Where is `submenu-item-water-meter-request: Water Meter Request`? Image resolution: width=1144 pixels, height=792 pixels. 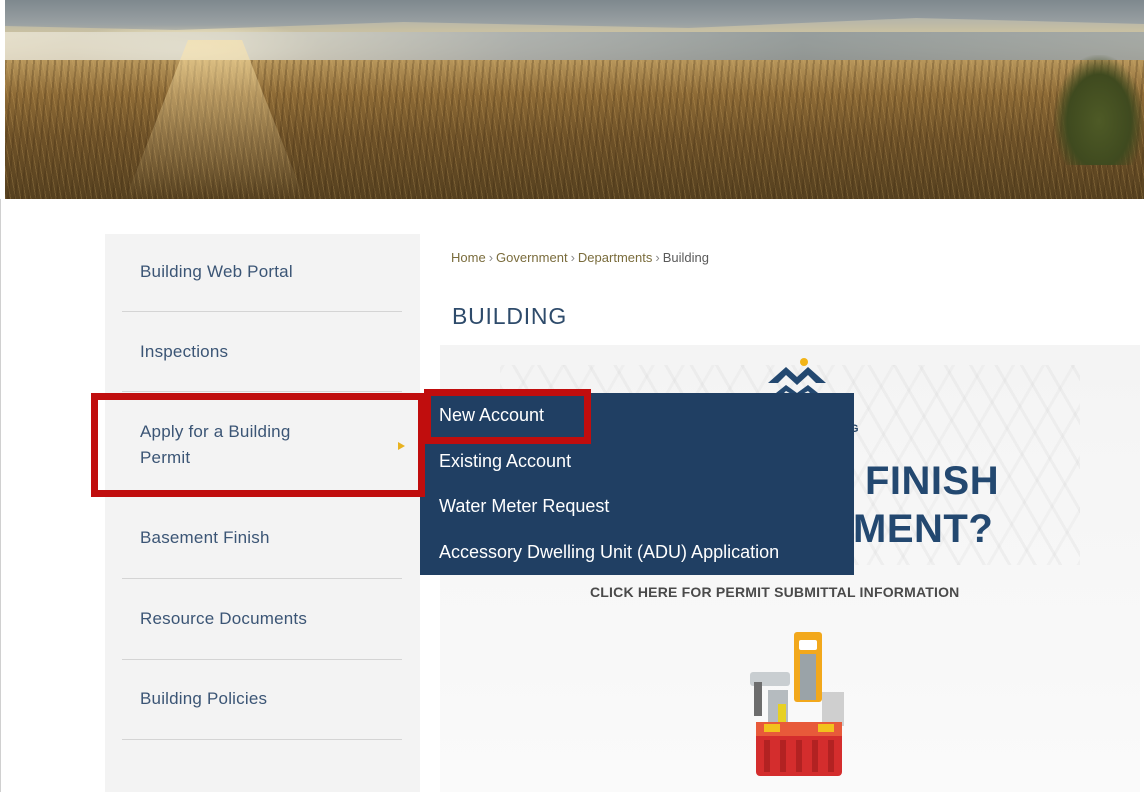 submenu-item-water-meter-request: Water Meter Request is located at coordinates (524, 506).